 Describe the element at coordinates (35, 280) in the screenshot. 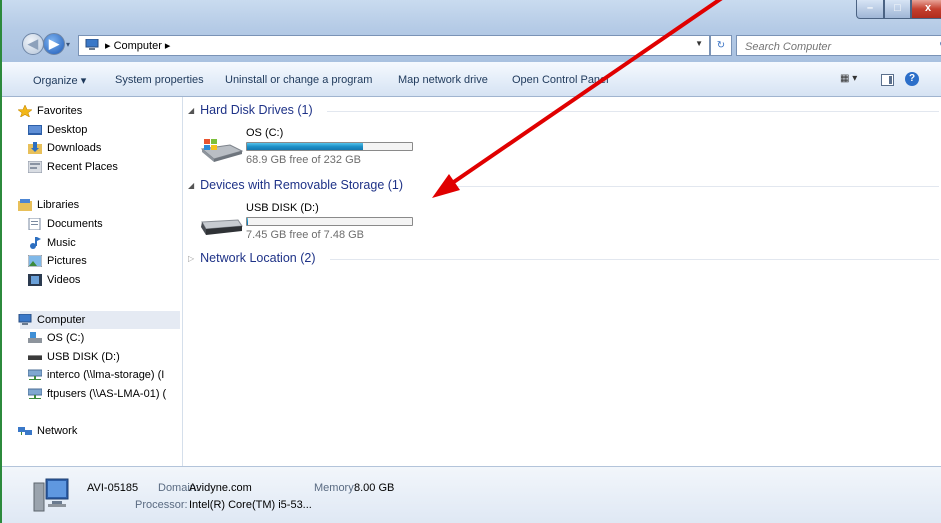

I see `videos-icon` at that location.